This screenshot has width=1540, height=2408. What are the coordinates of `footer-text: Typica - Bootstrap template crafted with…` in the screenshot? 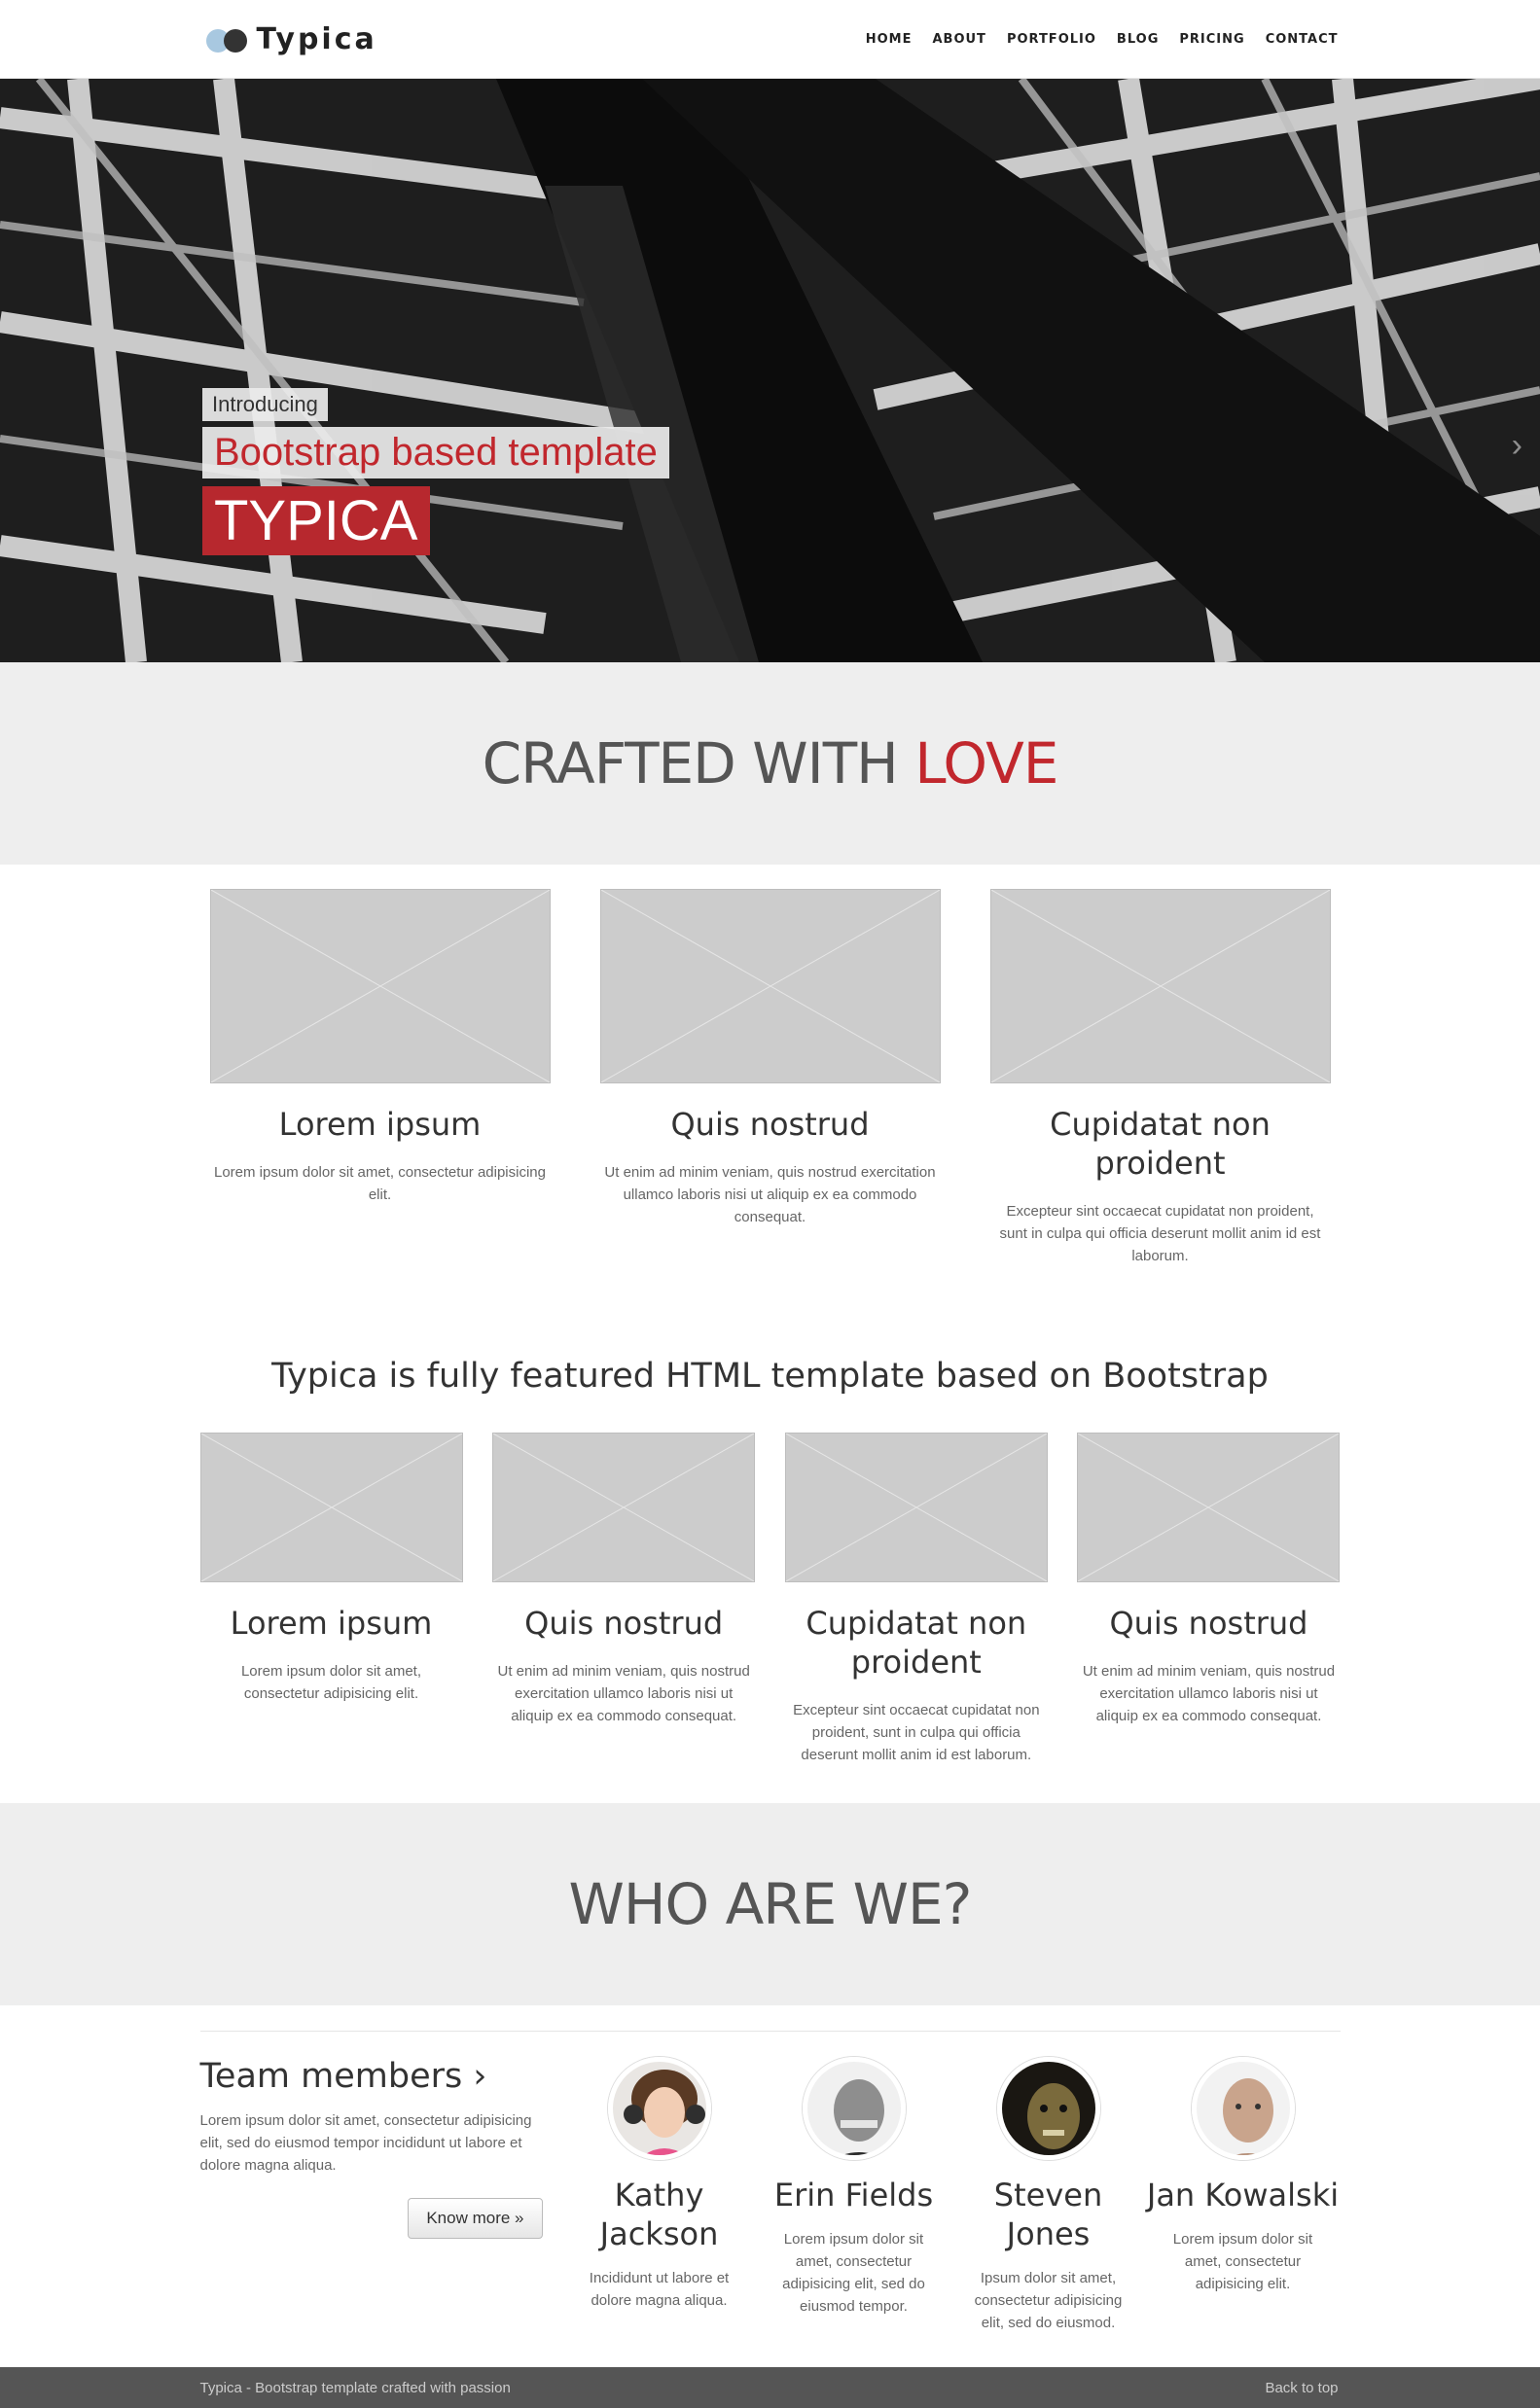 It's located at (355, 2387).